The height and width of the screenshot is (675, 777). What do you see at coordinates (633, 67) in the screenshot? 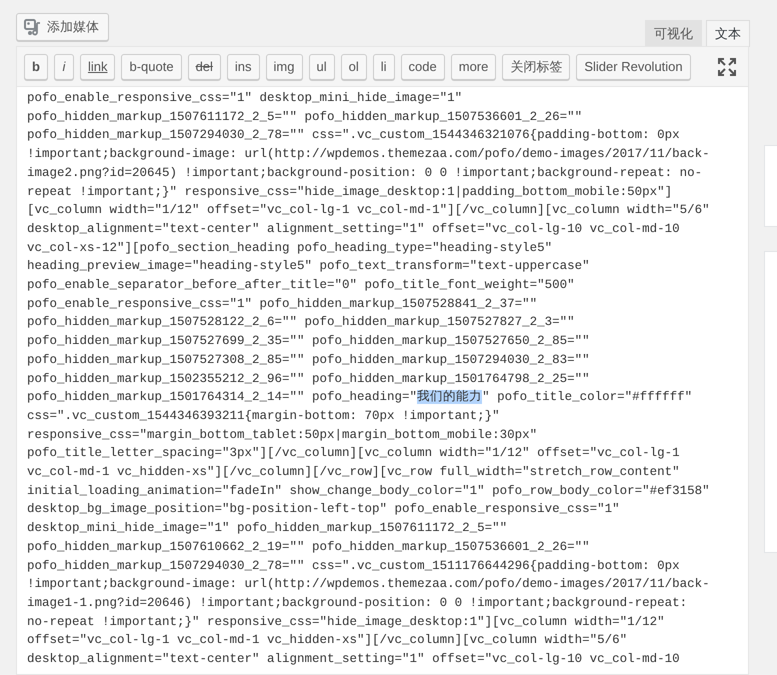
I see `quicktag-button: Slider Revolution` at bounding box center [633, 67].